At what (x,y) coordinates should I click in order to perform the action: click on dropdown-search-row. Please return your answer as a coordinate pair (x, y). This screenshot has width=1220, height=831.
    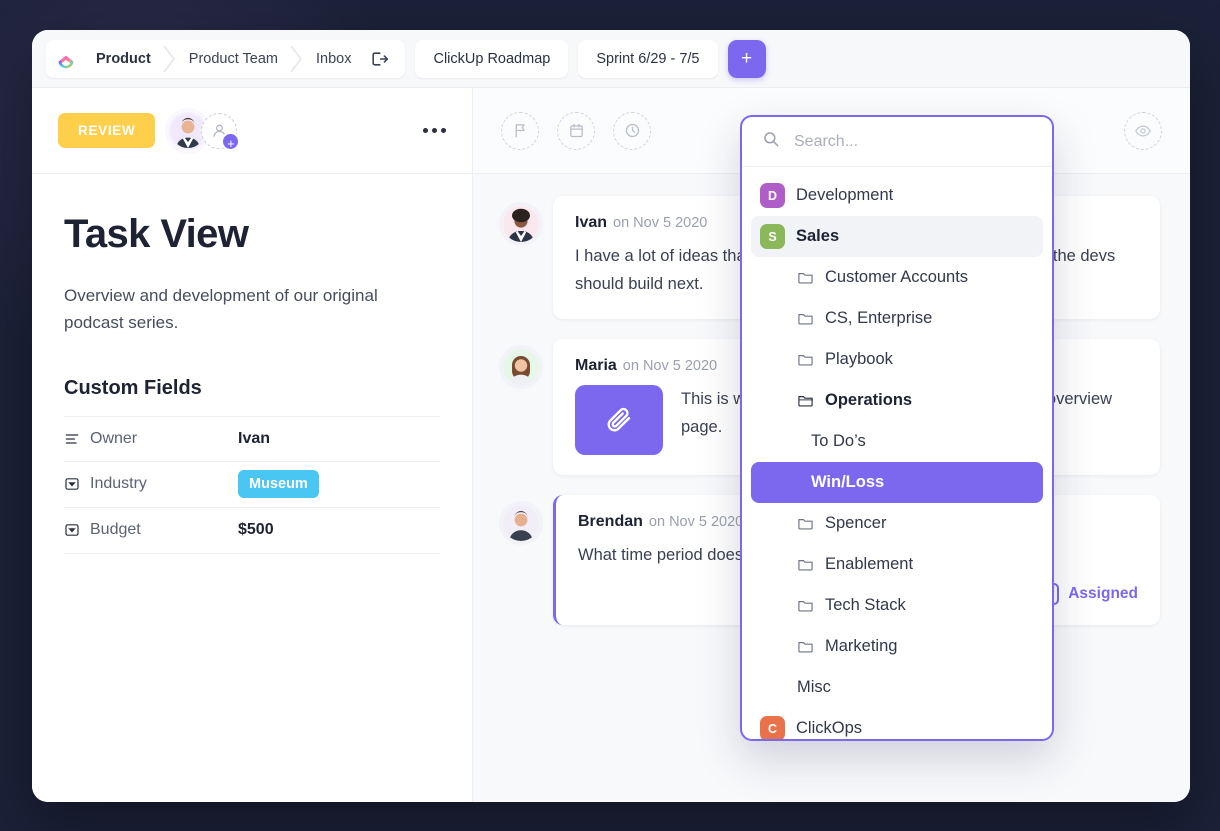
    Looking at the image, I should click on (897, 142).